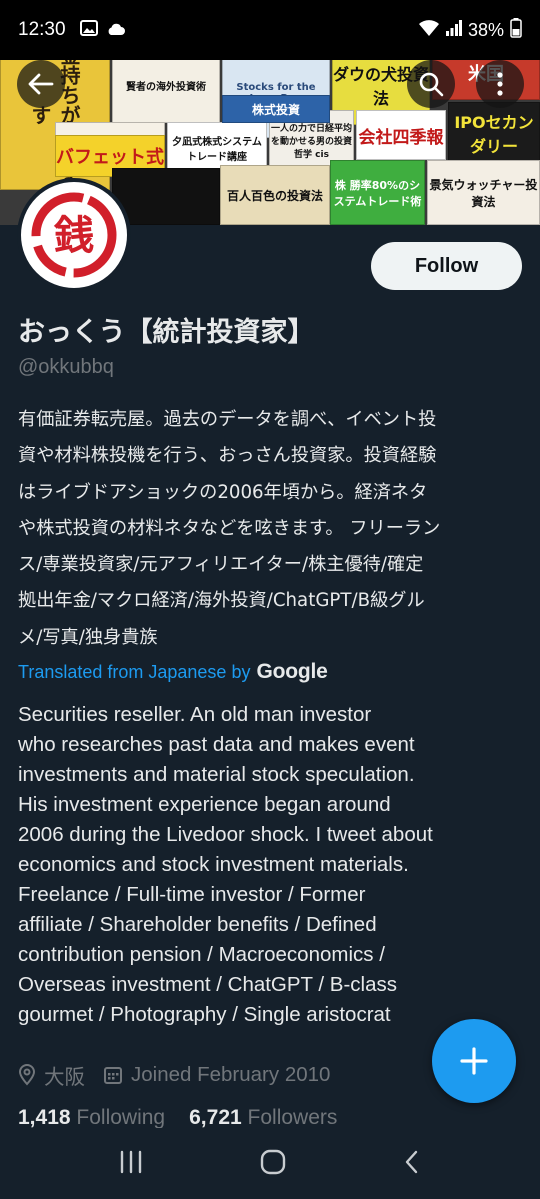  What do you see at coordinates (270, 30) in the screenshot?
I see `status-bar: 12:30 38%` at bounding box center [270, 30].